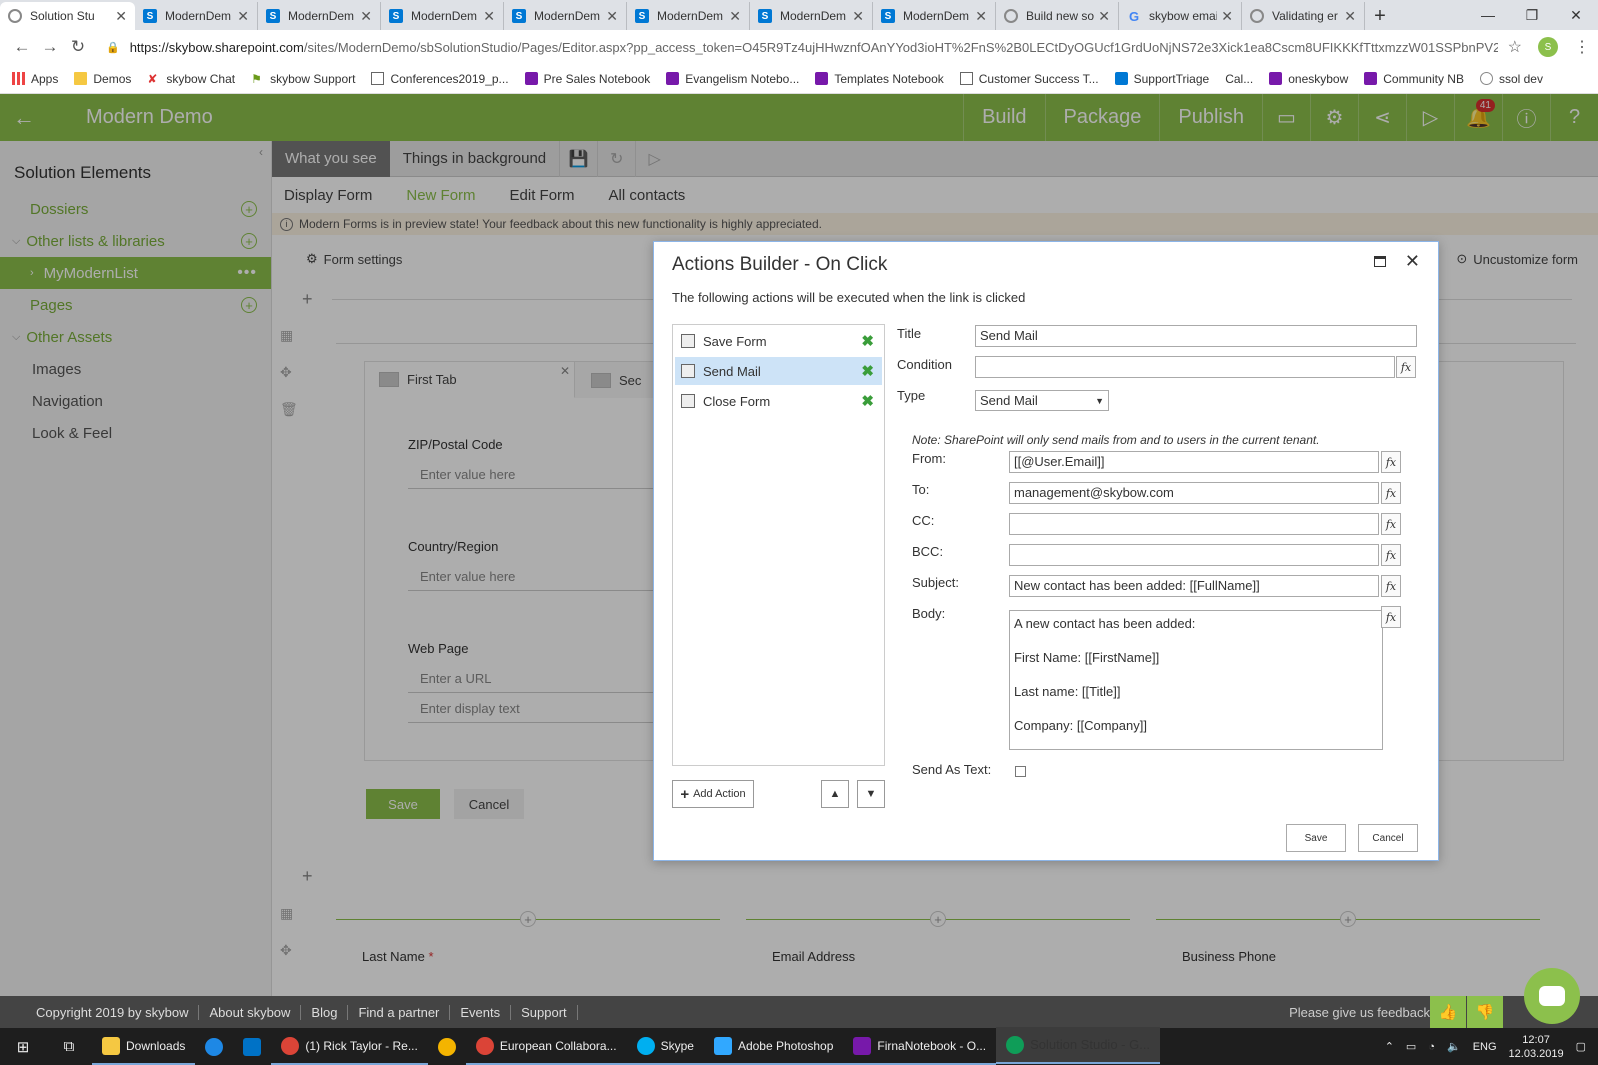  Describe the element at coordinates (1488, 15) in the screenshot. I see `minimize-icon: —` at that location.